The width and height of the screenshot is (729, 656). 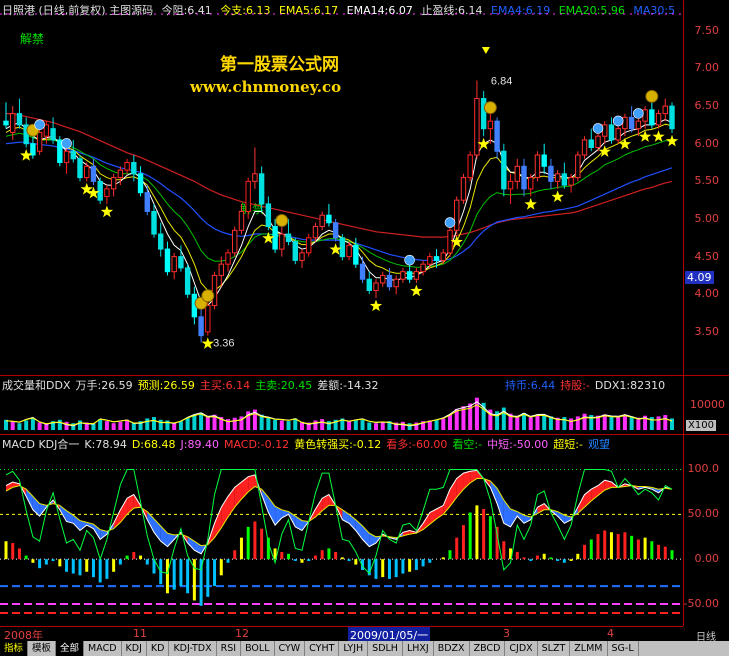 I want to click on tab-全部: 全部, so click(x=70, y=648).